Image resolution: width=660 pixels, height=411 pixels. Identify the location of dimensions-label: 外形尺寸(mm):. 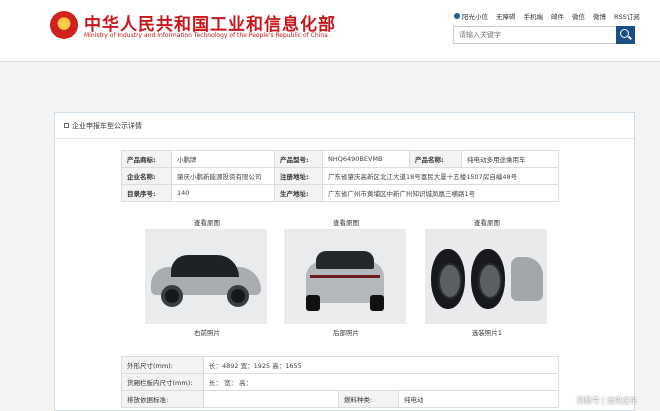
(162, 365).